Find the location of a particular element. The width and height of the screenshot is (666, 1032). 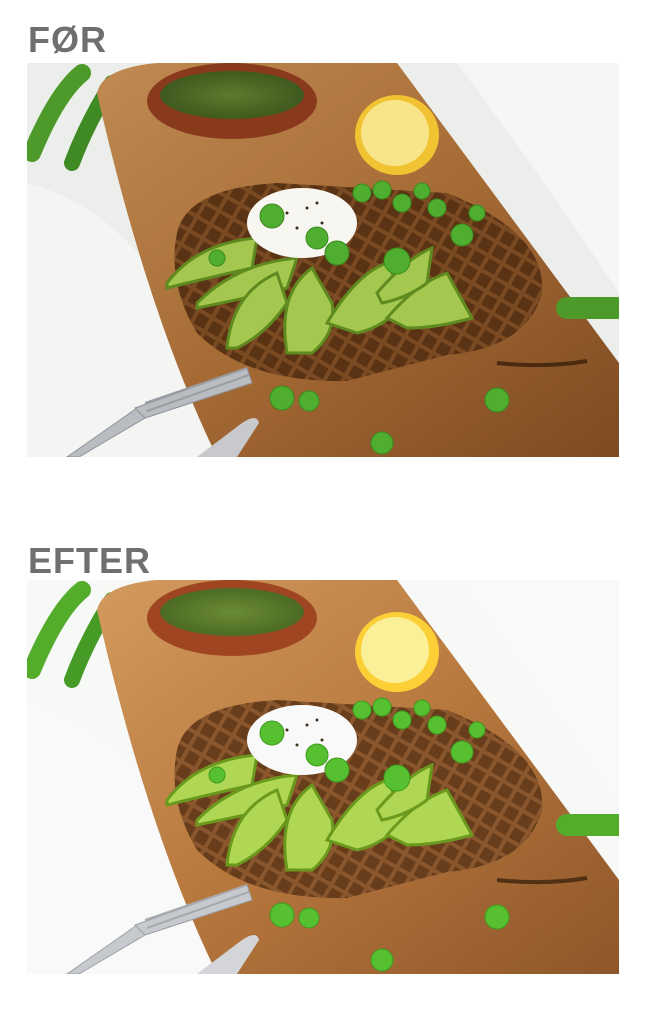

before-label: FØR is located at coordinates (67, 39).